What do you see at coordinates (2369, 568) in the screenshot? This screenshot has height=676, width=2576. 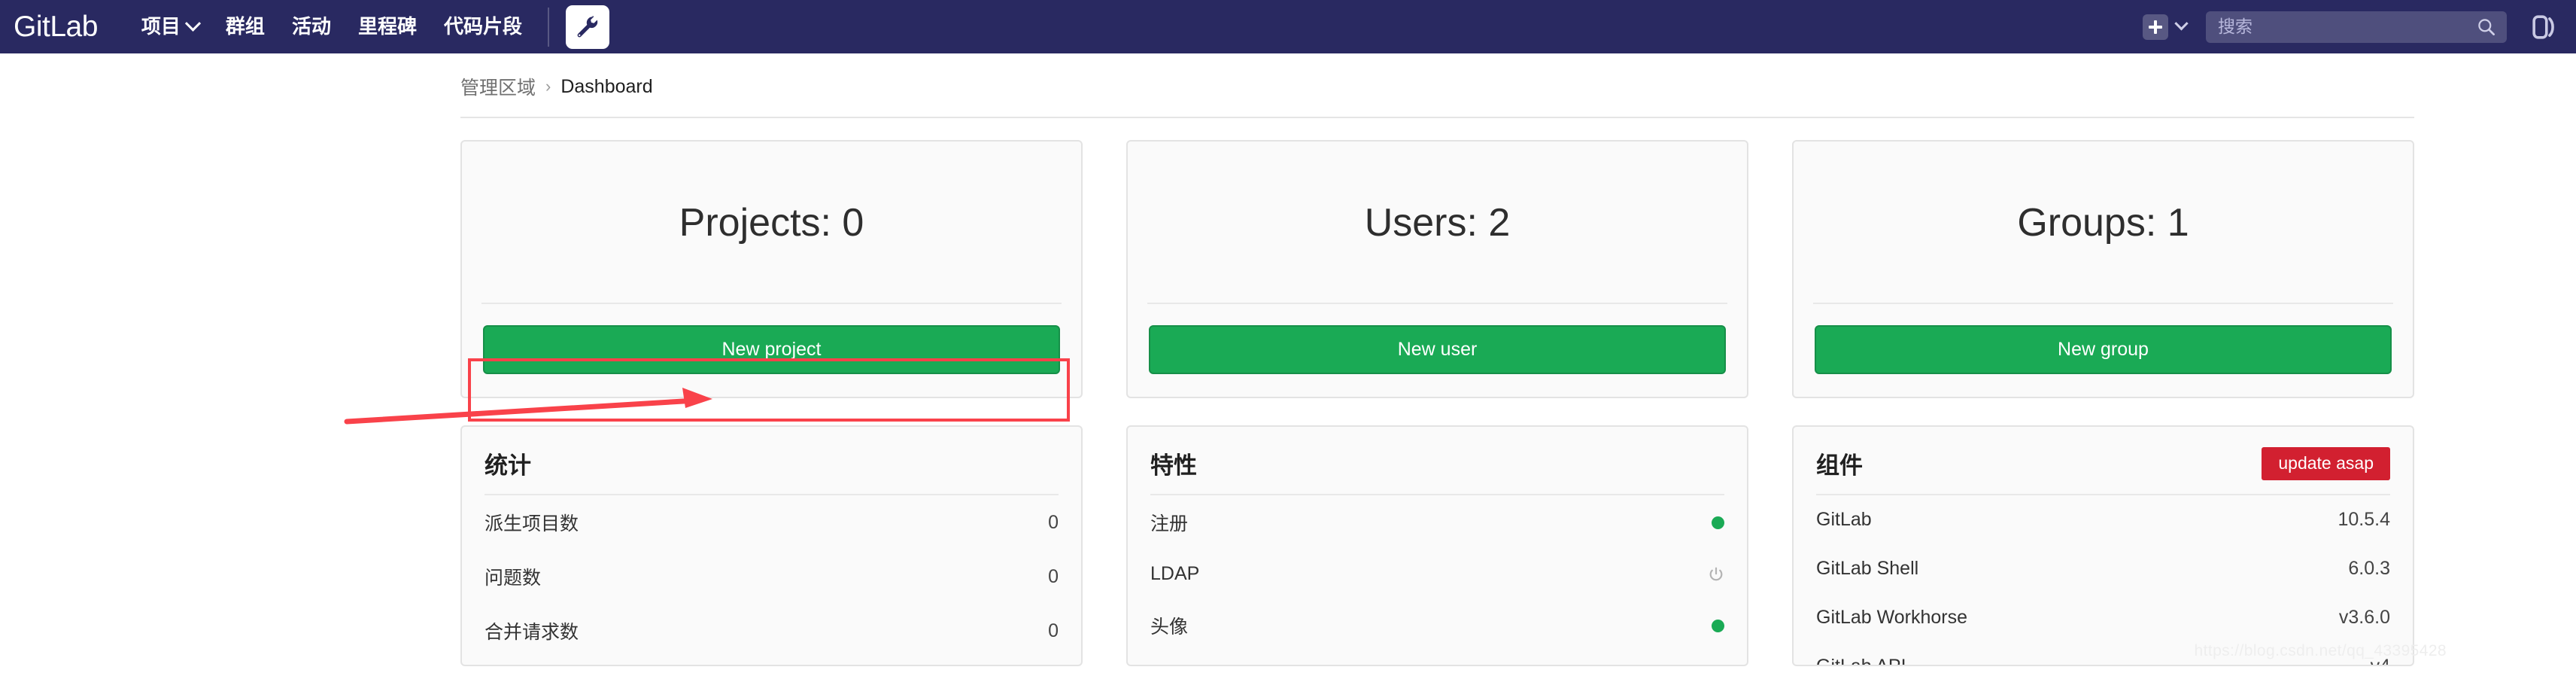 I see `row-value: 6.0.3` at bounding box center [2369, 568].